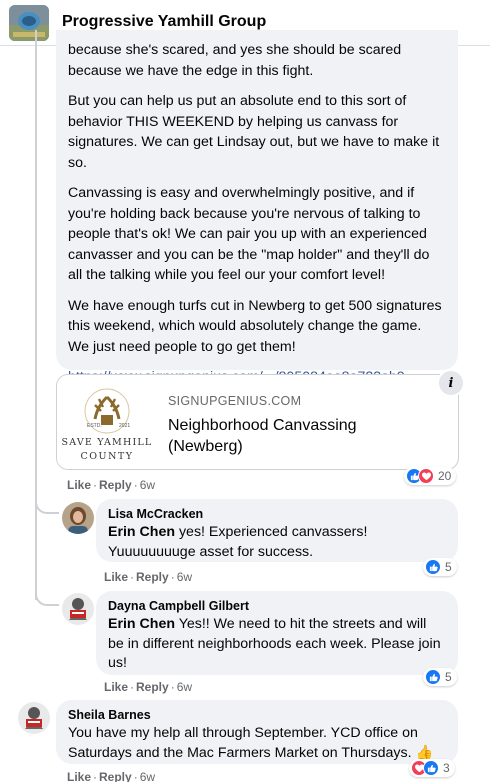 The width and height of the screenshot is (490, 782). Describe the element at coordinates (36, 315) in the screenshot. I see `thread-line` at that location.